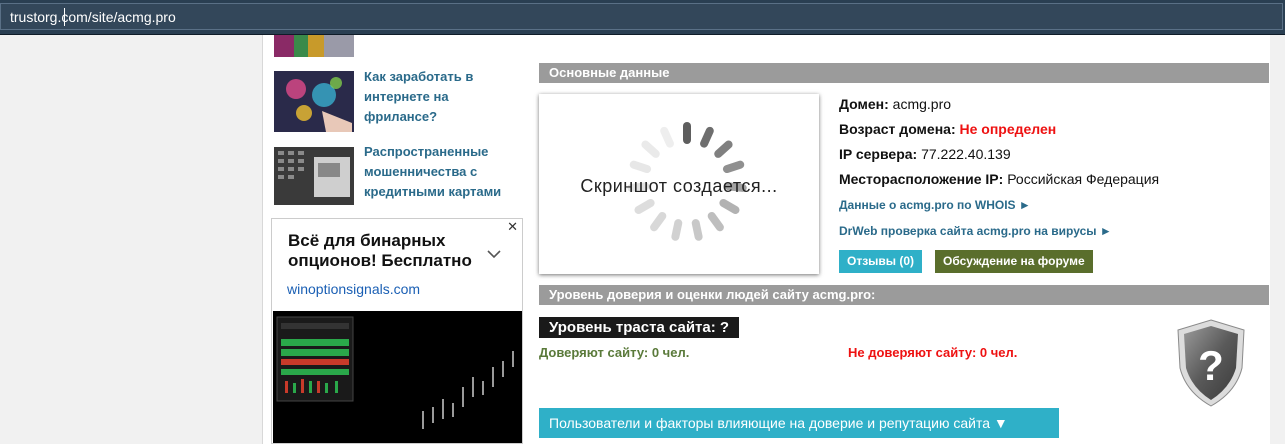 This screenshot has width=1285, height=444. What do you see at coordinates (439, 152) in the screenshot?
I see `news-link-line: Распространенные` at bounding box center [439, 152].